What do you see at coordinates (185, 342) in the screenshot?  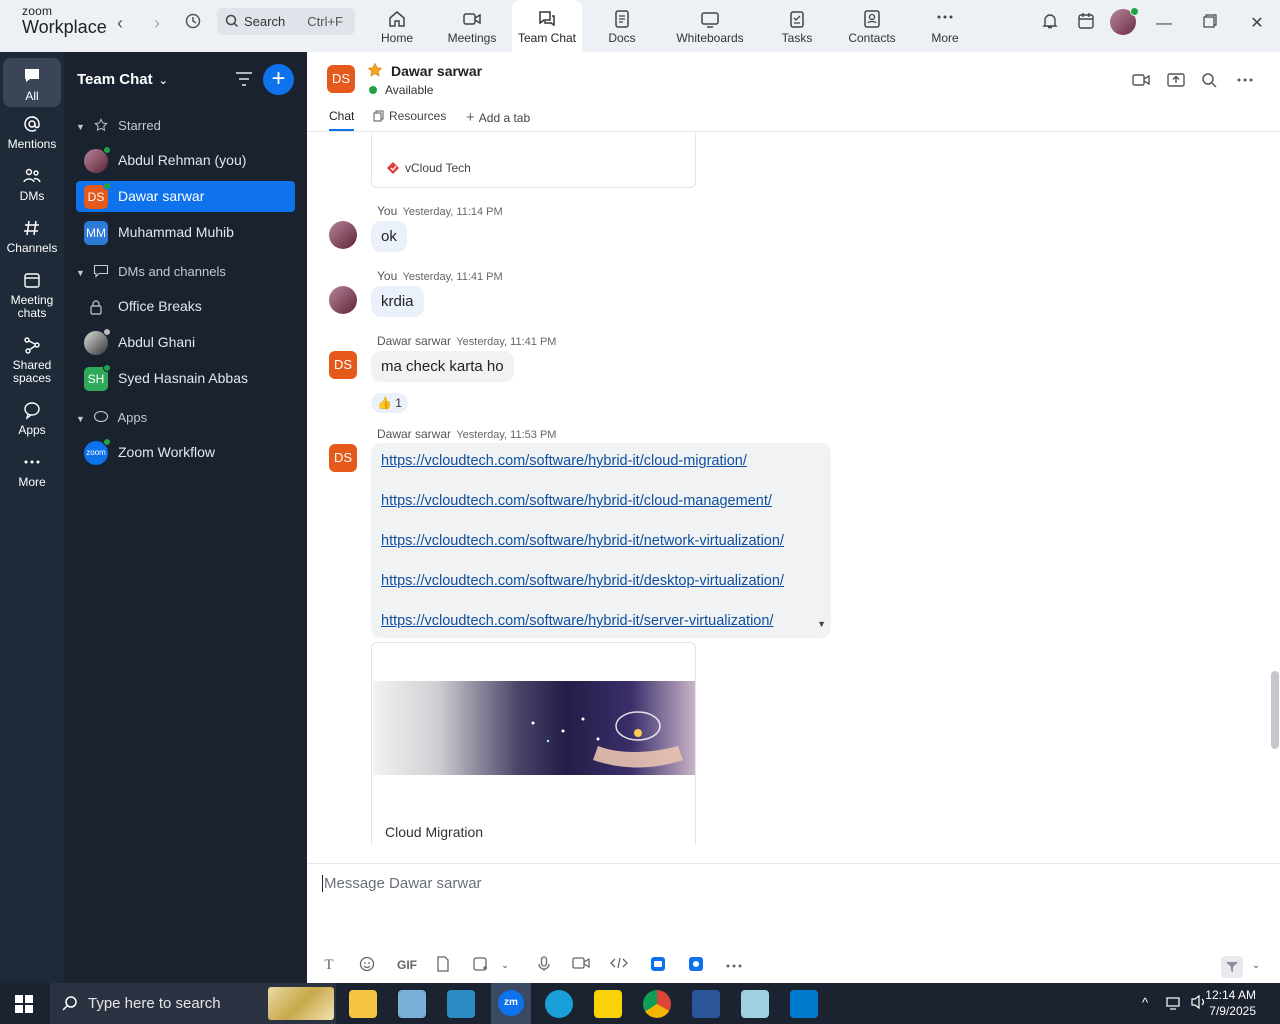 I see `sidebar-item-abdul-ghani: Abdul Ghani` at bounding box center [185, 342].